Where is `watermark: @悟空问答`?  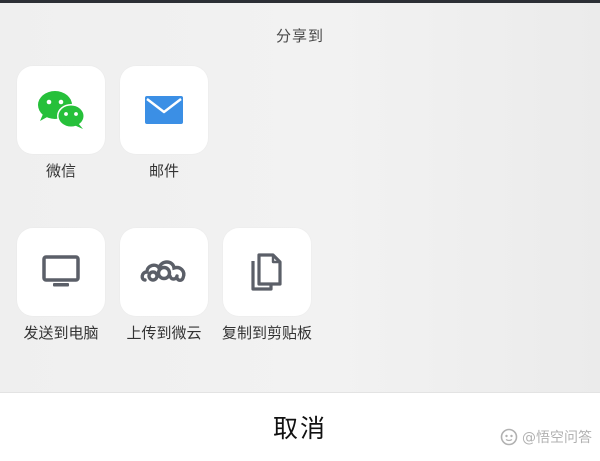
watermark: @悟空问答 is located at coordinates (546, 437).